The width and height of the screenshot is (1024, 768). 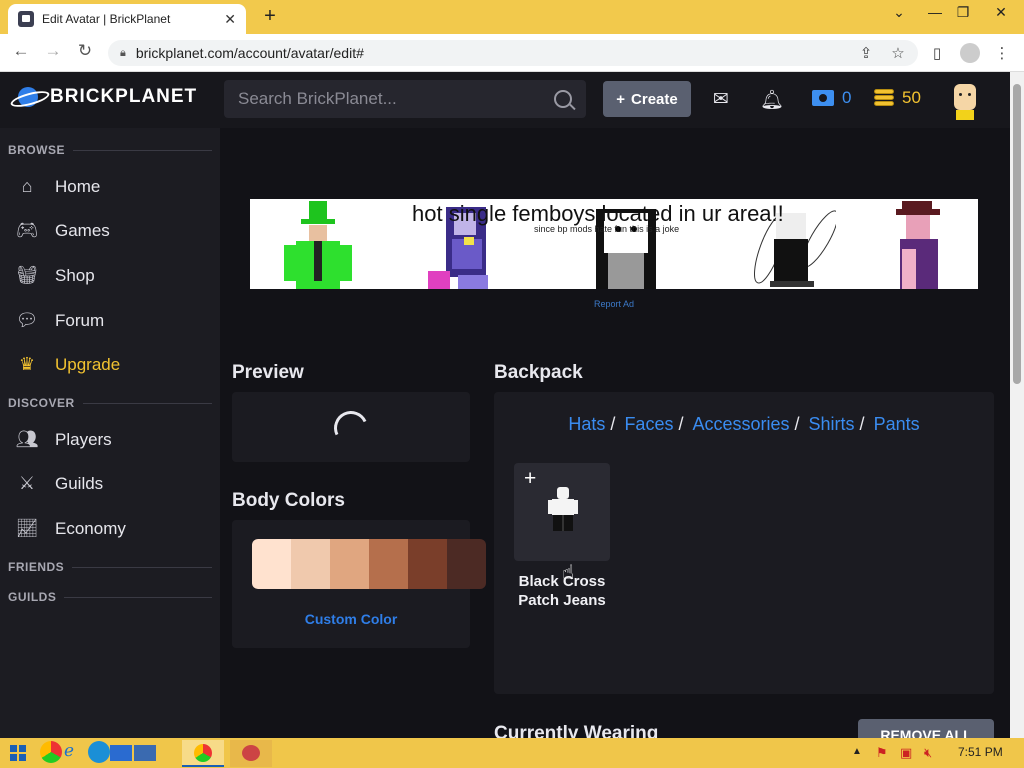 What do you see at coordinates (88, 364) in the screenshot?
I see `sidebar-item-label: Upgrade` at bounding box center [88, 364].